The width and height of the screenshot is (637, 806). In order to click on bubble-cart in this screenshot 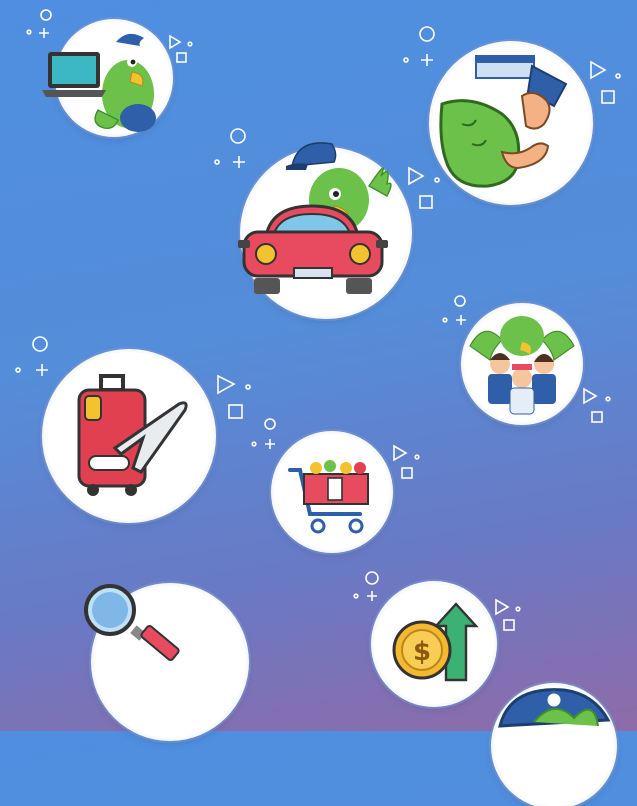, I will do `click(332, 492)`.